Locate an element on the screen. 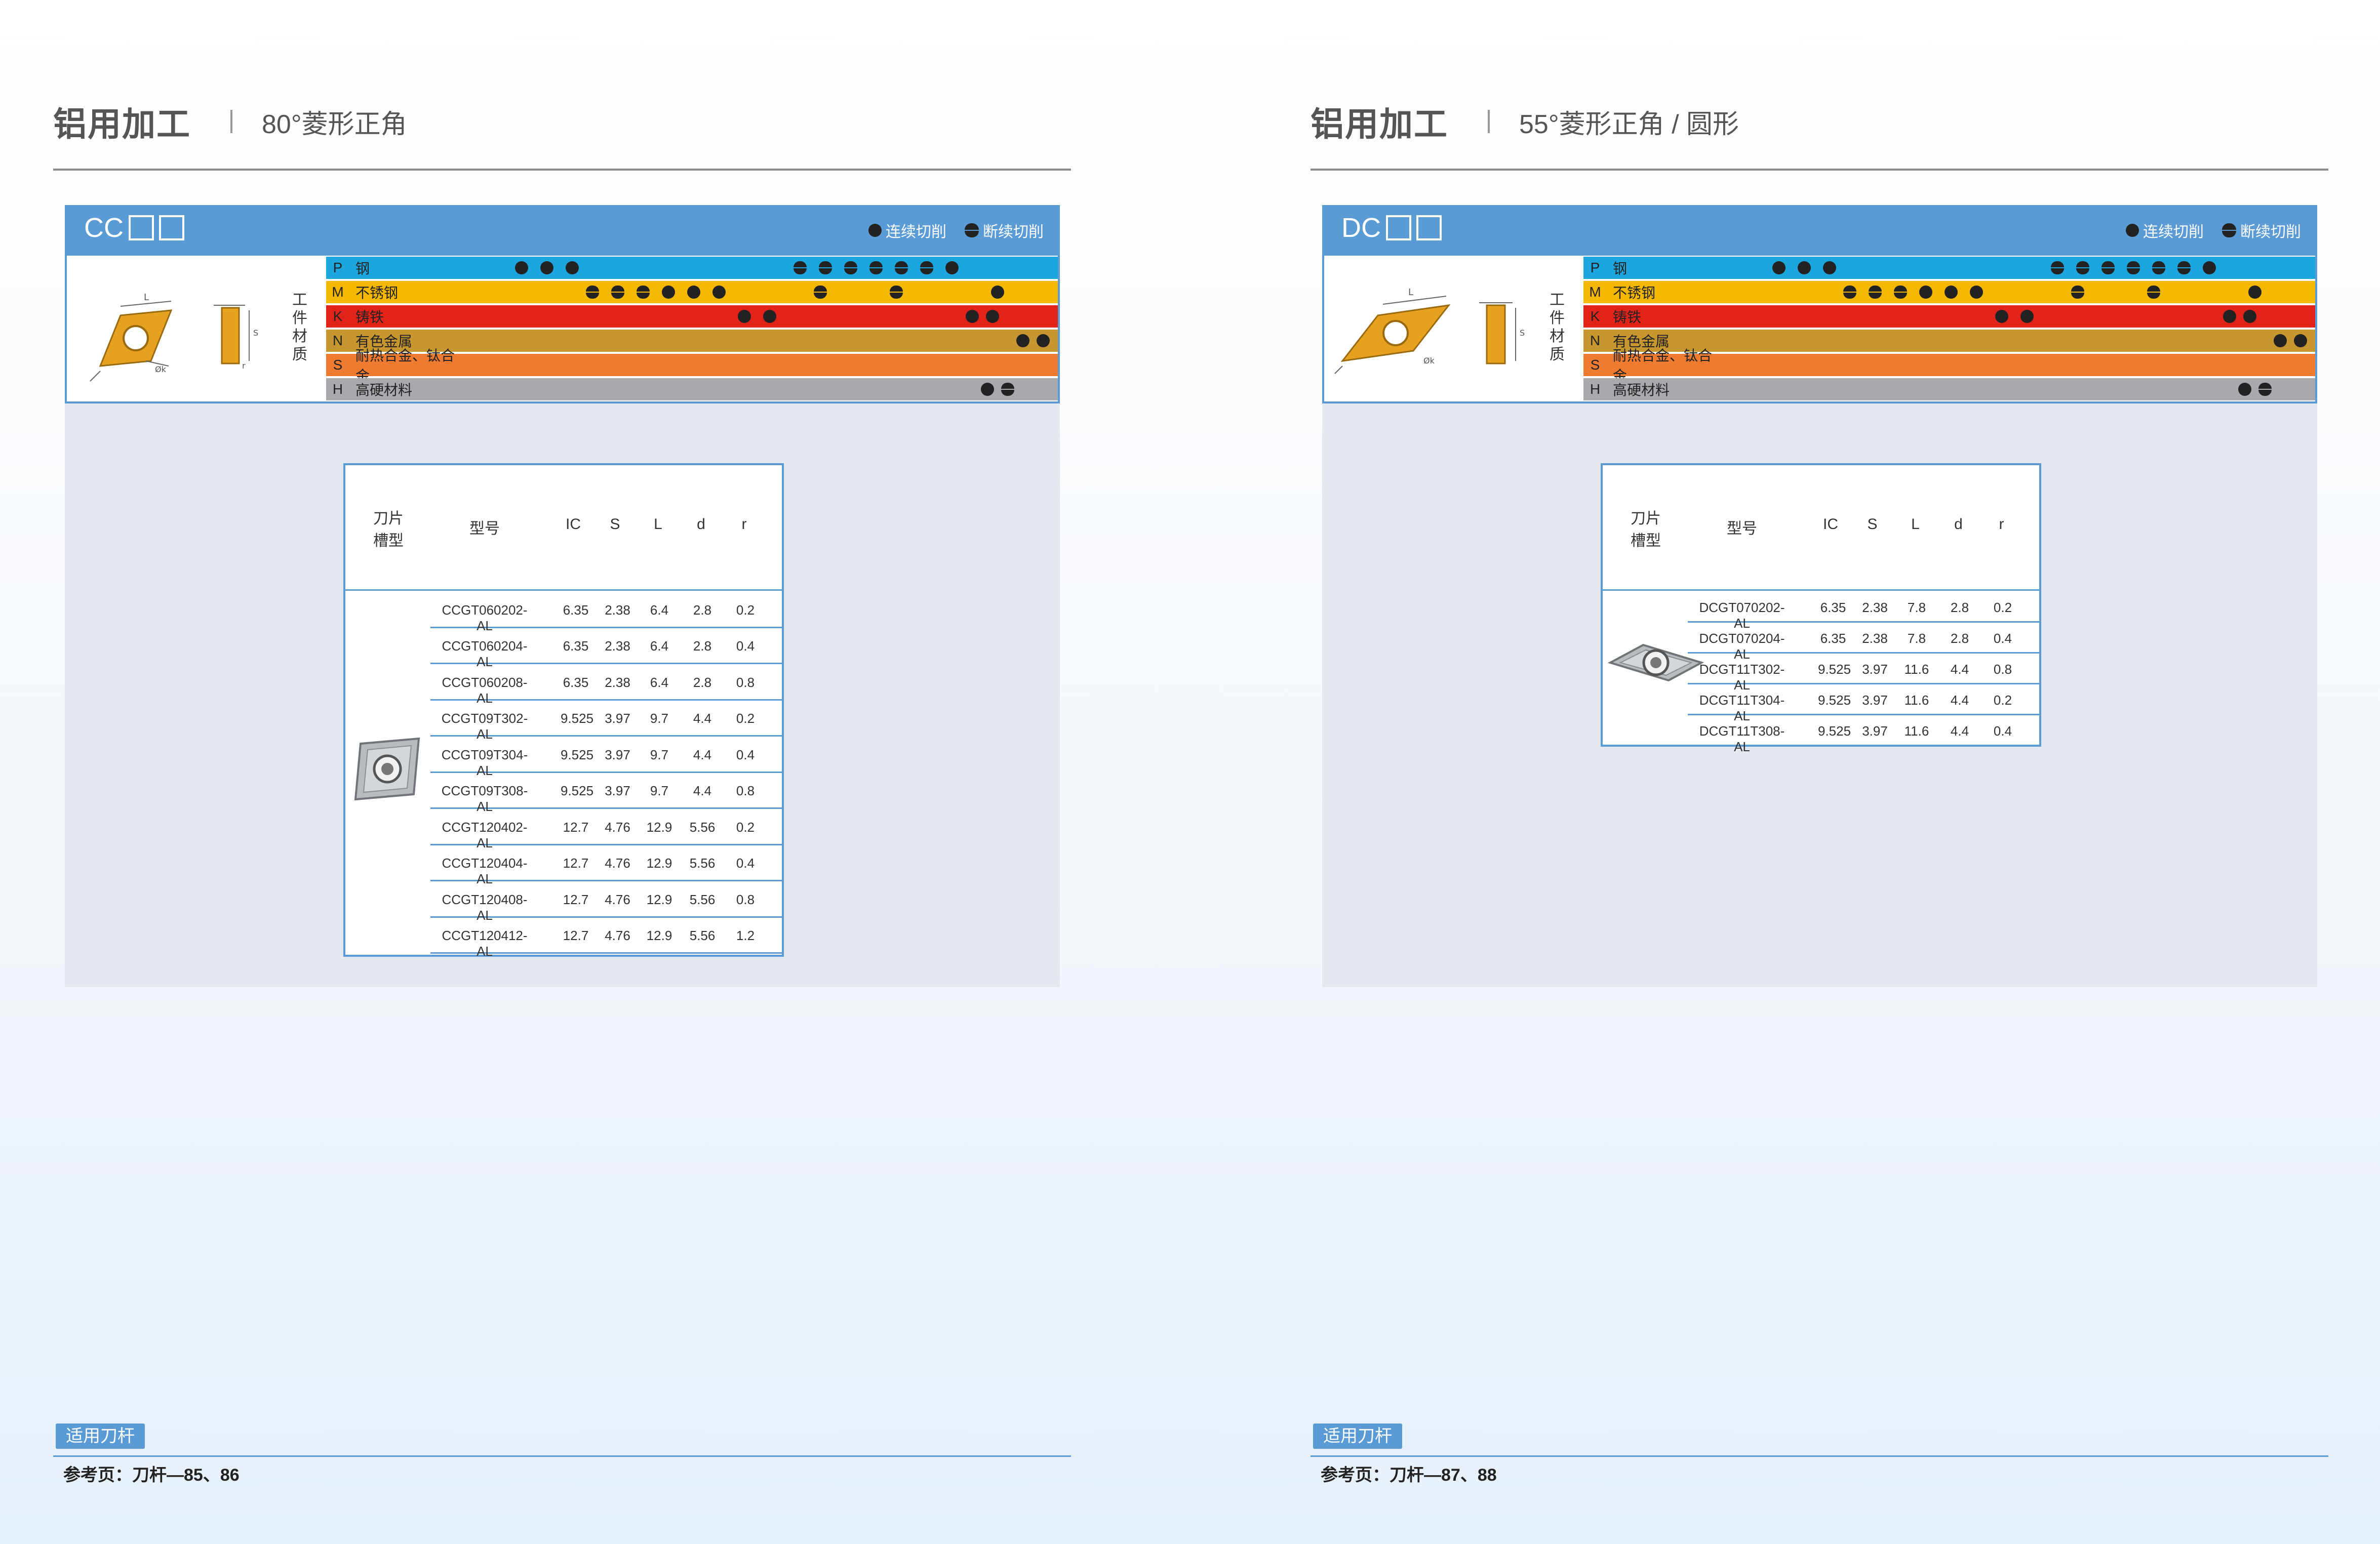 This screenshot has width=2380, height=1544. model-cell: DCGT11T302-AL is located at coordinates (1742, 677).